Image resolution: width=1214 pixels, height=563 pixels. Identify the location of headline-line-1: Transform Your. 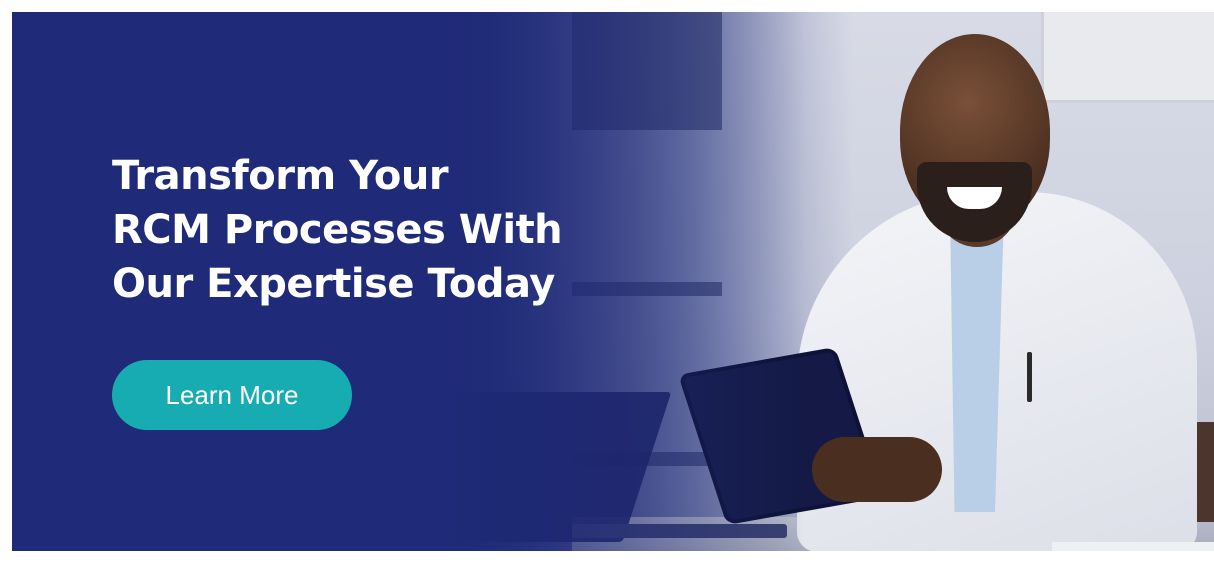
(280, 176).